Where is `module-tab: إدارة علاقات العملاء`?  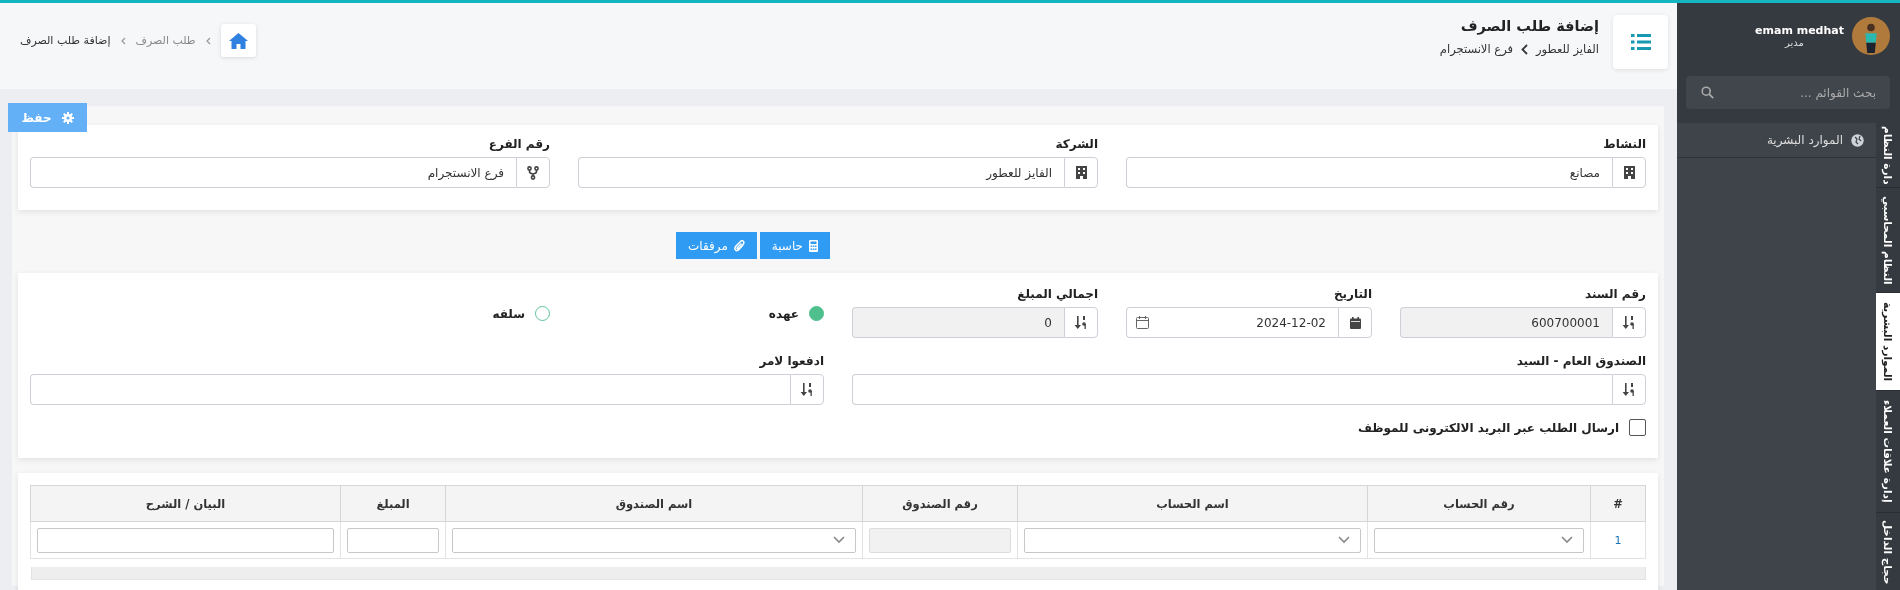 module-tab: إدارة علاقات العملاء is located at coordinates (1888, 452).